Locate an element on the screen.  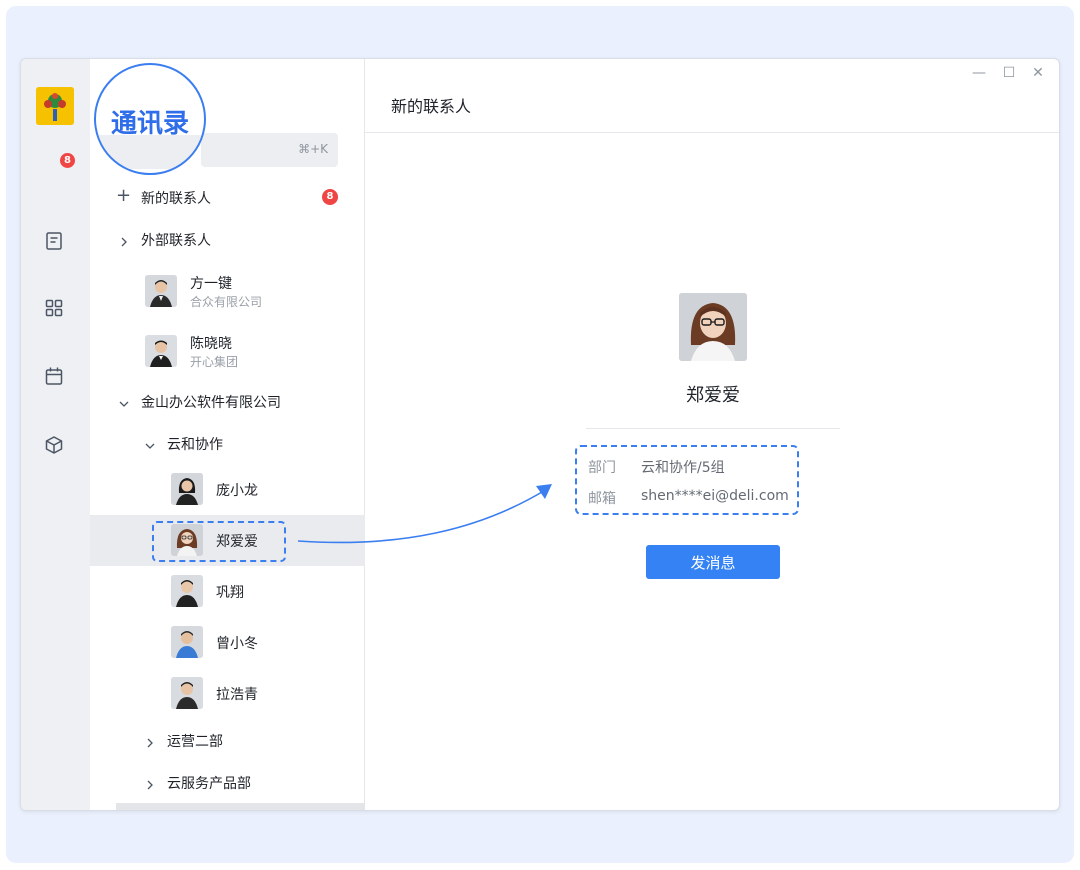
contact-company: 合众有限公司 is located at coordinates (226, 302).